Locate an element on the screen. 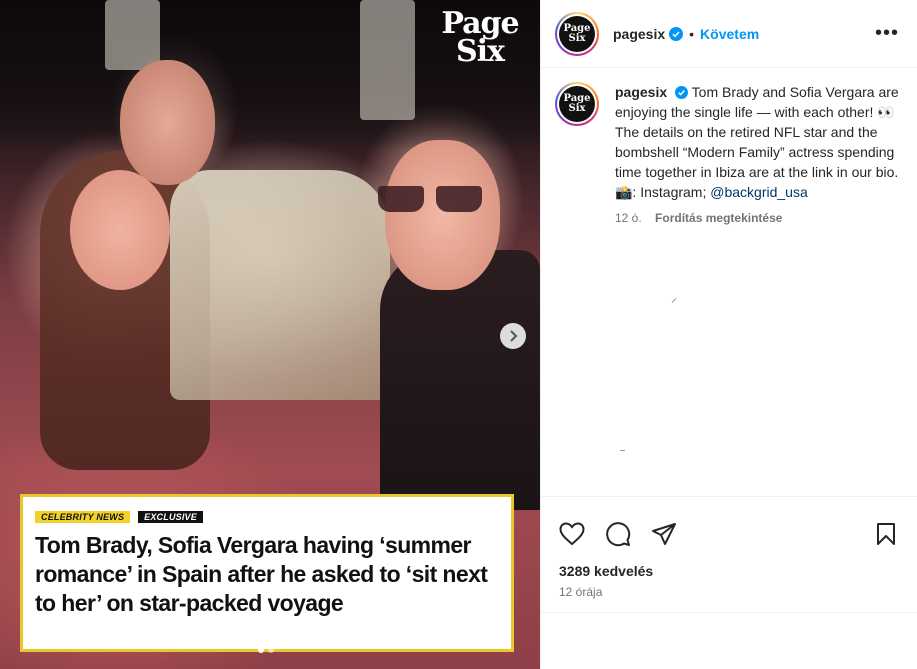 The image size is (917, 669). share-icon is located at coordinates (664, 534).